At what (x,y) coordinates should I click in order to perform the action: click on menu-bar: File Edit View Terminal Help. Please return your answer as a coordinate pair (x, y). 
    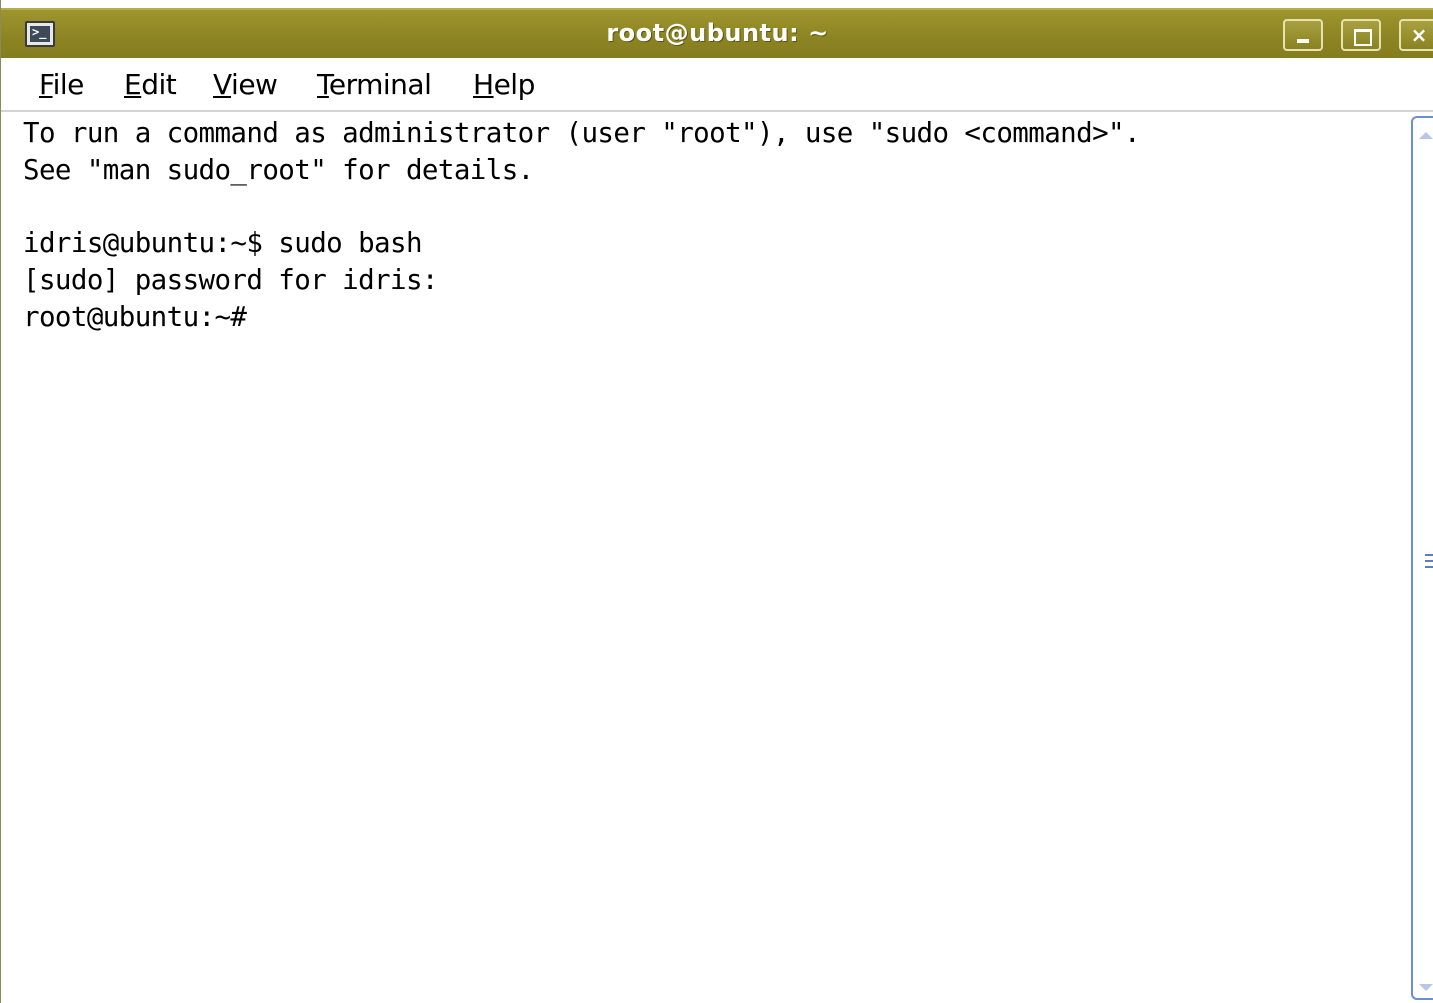
    Looking at the image, I should click on (717, 85).